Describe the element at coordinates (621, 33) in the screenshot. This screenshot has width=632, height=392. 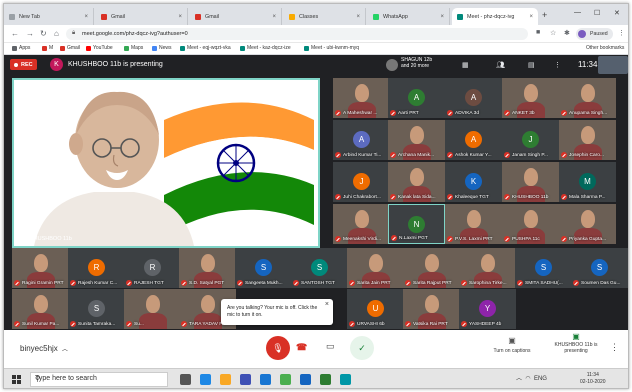
I see `menu-icon: ⋮` at that location.